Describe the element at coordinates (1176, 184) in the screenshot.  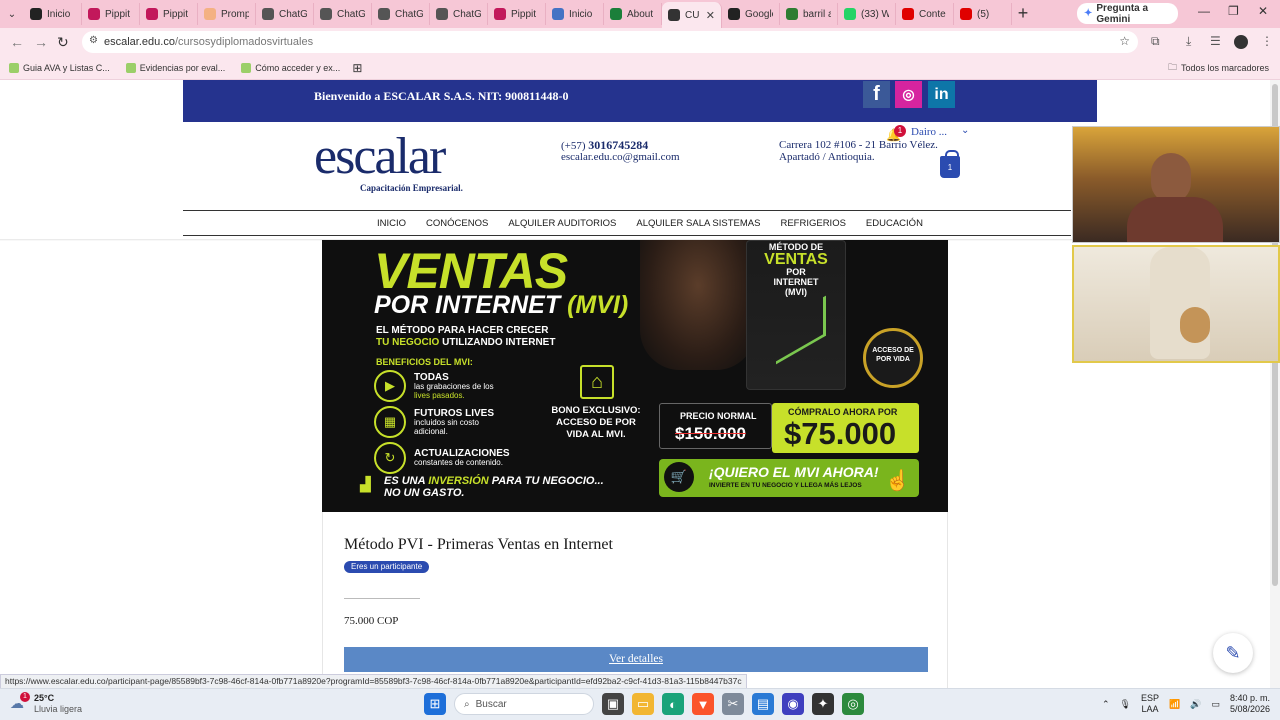
I see `webcam-overlay-presenter` at that location.